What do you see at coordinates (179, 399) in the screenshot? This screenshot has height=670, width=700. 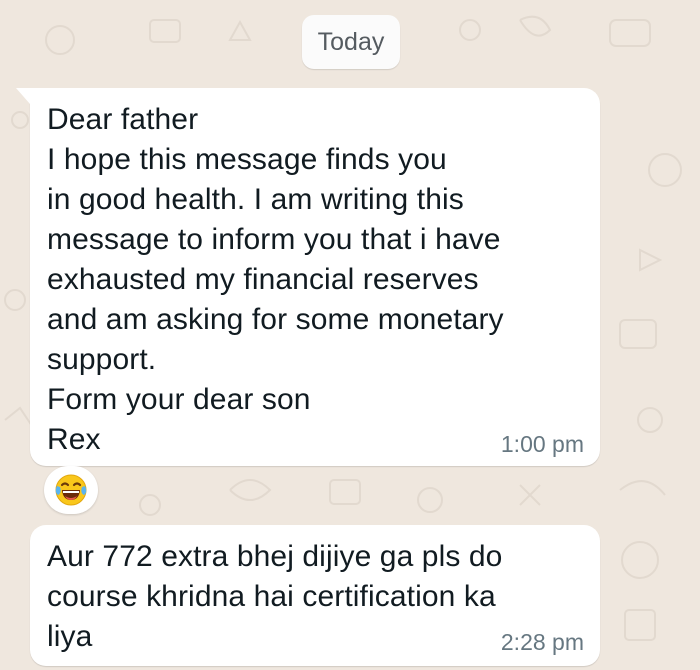 I see `message-line: Form your dear son` at bounding box center [179, 399].